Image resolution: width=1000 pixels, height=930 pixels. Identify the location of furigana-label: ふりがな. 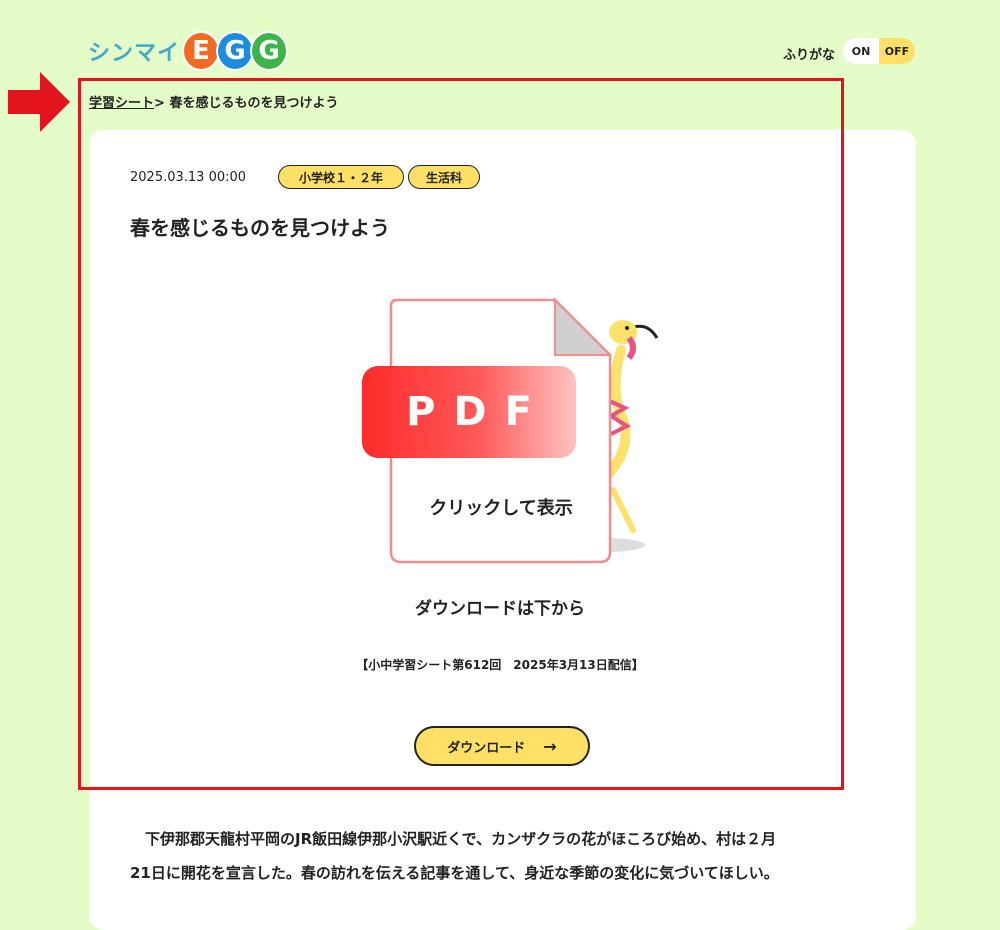
(809, 55).